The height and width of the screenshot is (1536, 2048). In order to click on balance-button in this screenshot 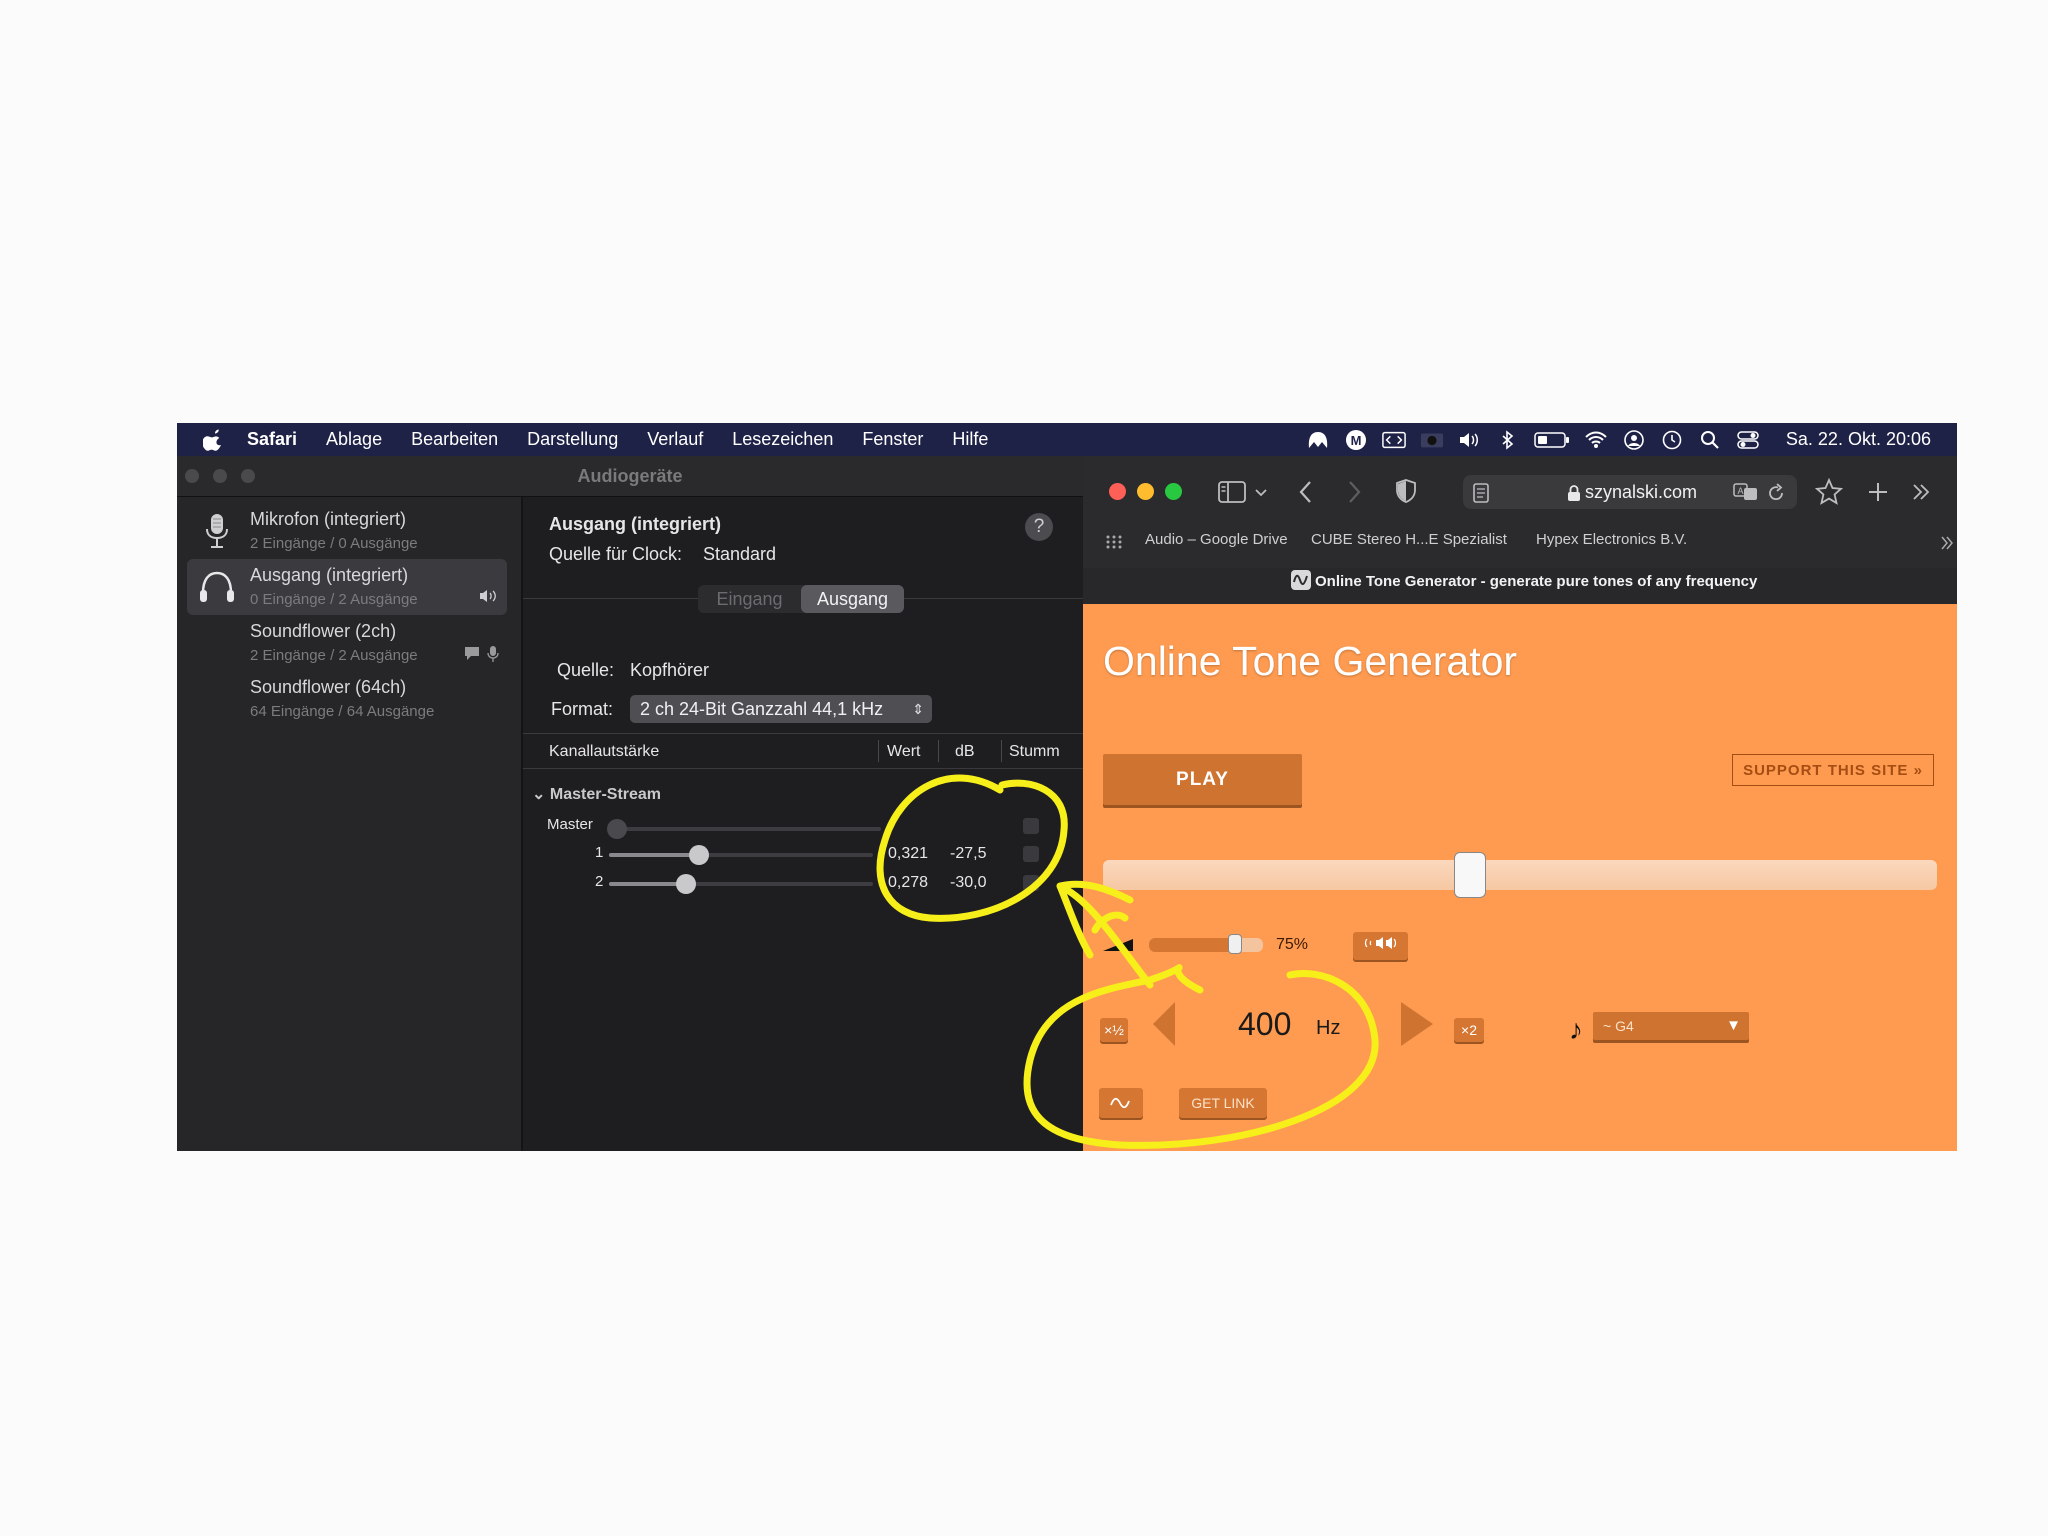, I will do `click(1380, 946)`.